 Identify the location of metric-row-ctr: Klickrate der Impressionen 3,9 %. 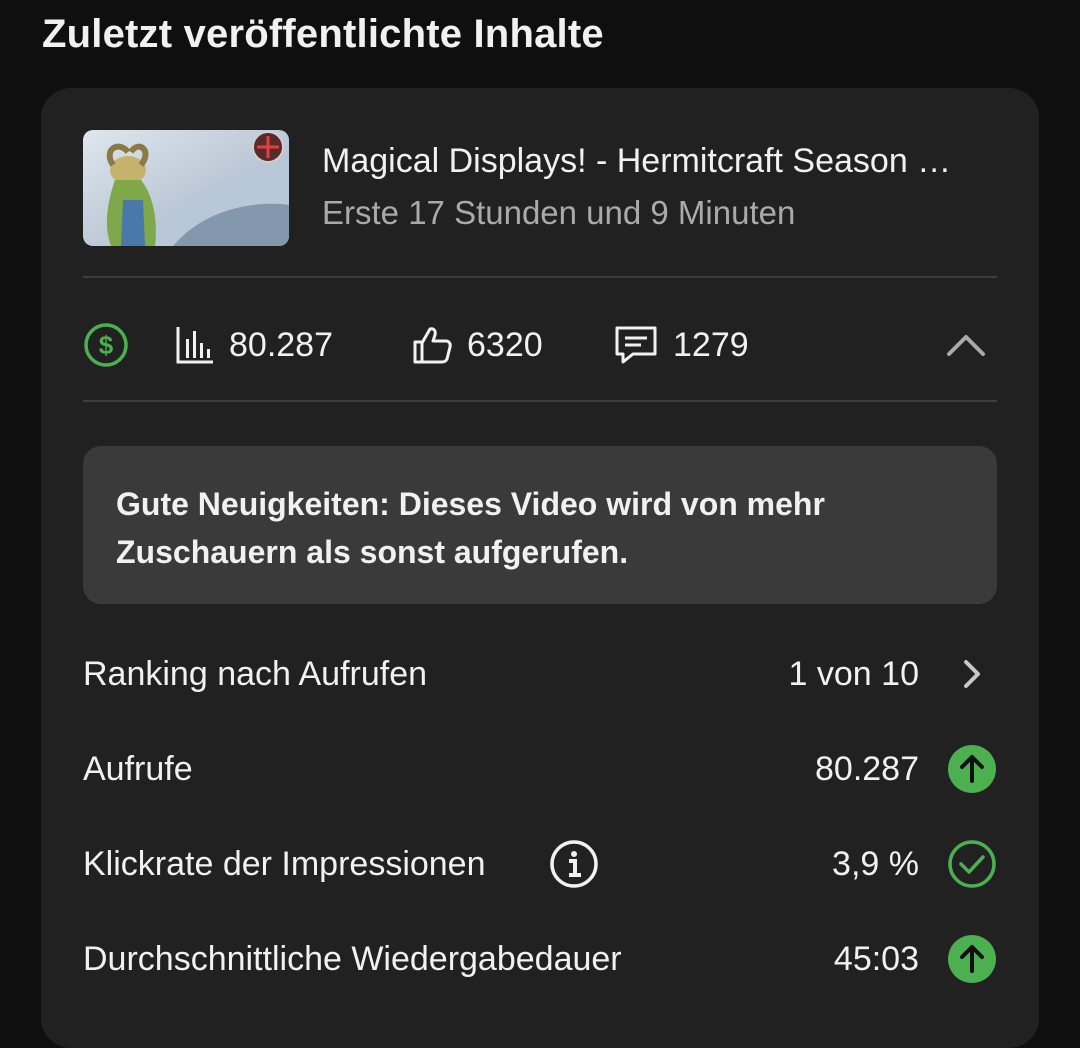
(540, 864).